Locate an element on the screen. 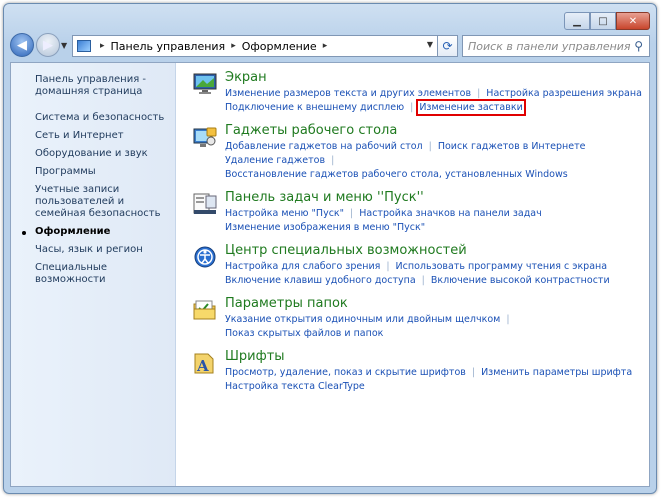 The height and width of the screenshot is (498, 661). address-bar: ▸ Панель управления ▸ Оформление ▸ ▼ is located at coordinates (255, 46).